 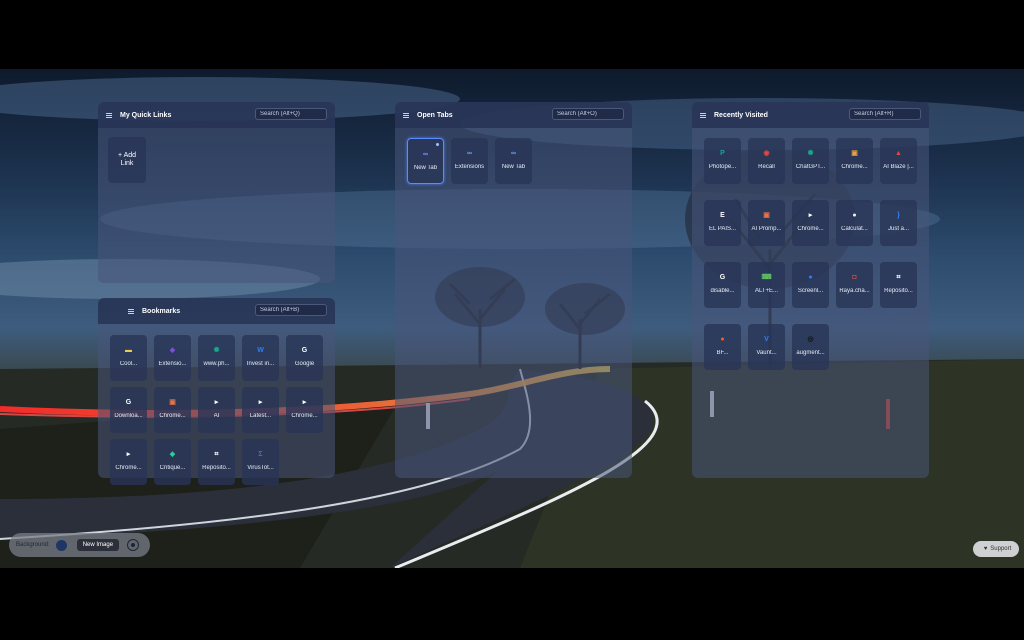 I want to click on extension-icon: ◆, so click(x=172, y=350).